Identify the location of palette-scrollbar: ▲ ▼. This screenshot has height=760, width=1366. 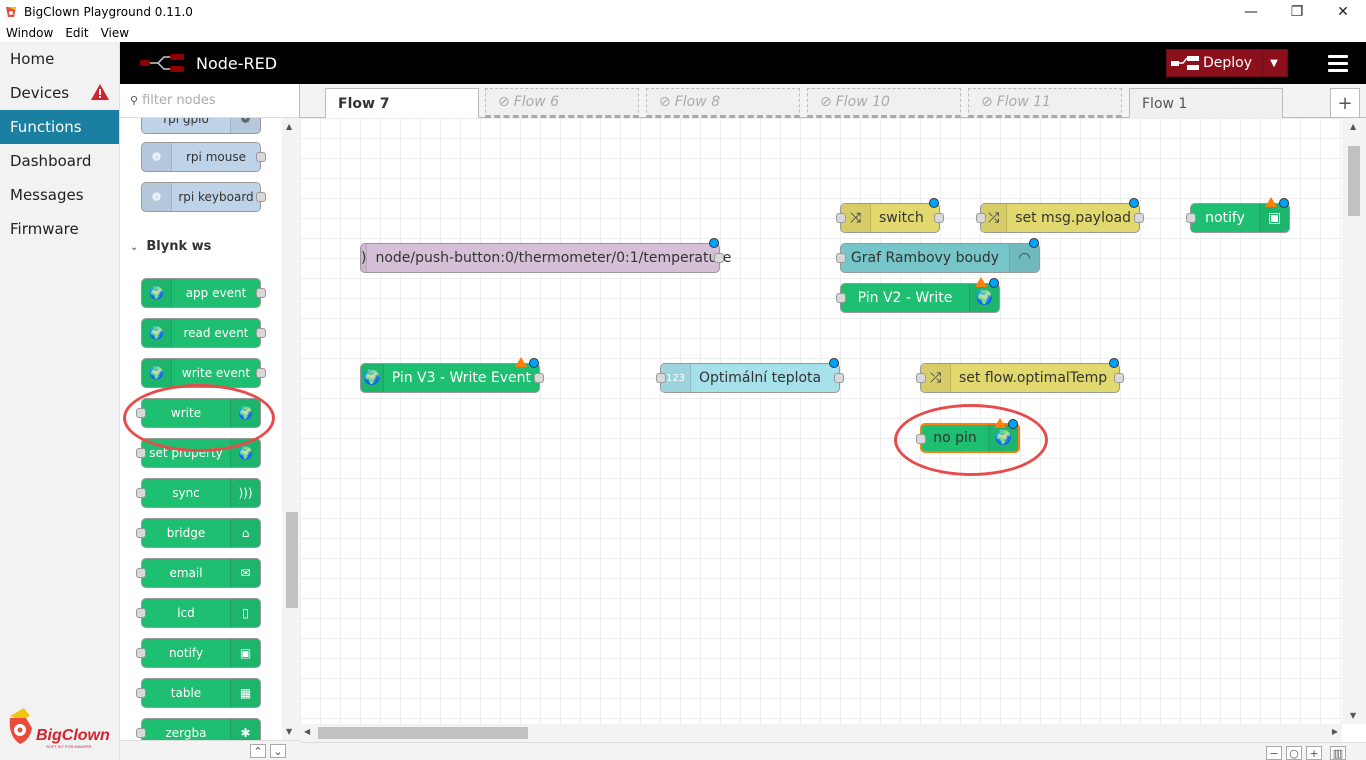
(291, 429).